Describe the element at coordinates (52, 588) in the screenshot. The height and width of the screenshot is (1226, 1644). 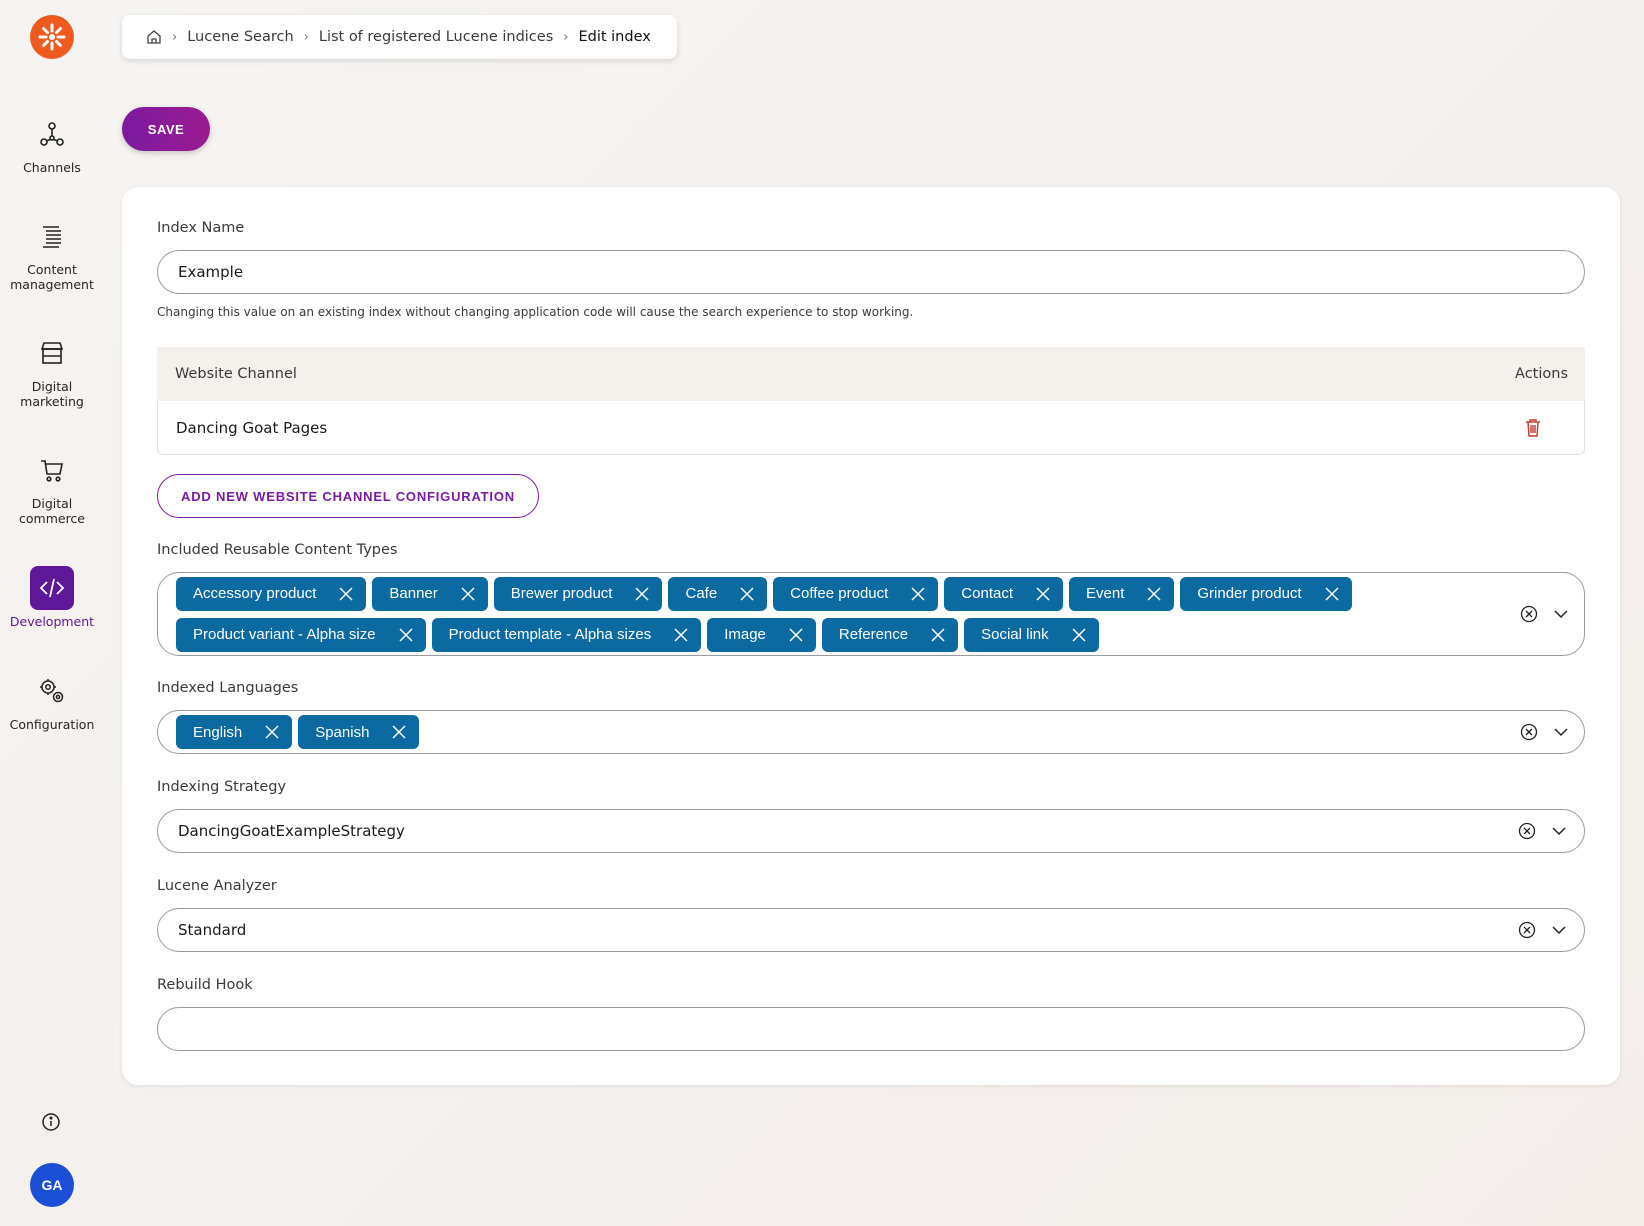
I see `code-icon` at that location.